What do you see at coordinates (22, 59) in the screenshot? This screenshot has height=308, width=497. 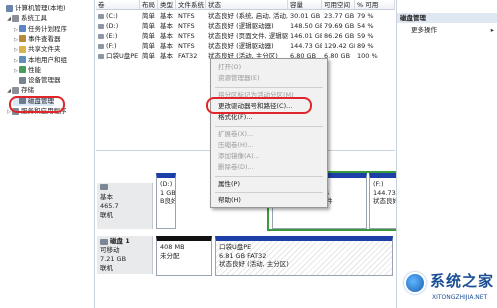 I see `users-icon` at bounding box center [22, 59].